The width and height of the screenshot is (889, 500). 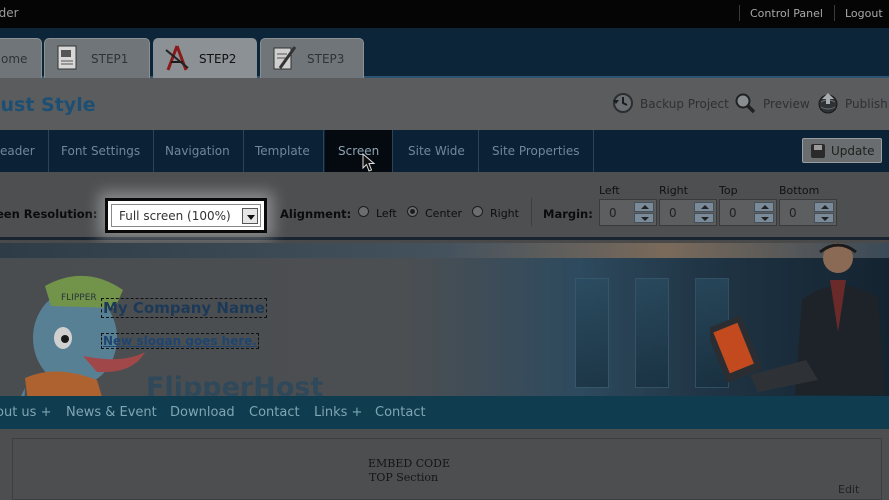 I want to click on tab-screen: Screen, so click(x=359, y=151).